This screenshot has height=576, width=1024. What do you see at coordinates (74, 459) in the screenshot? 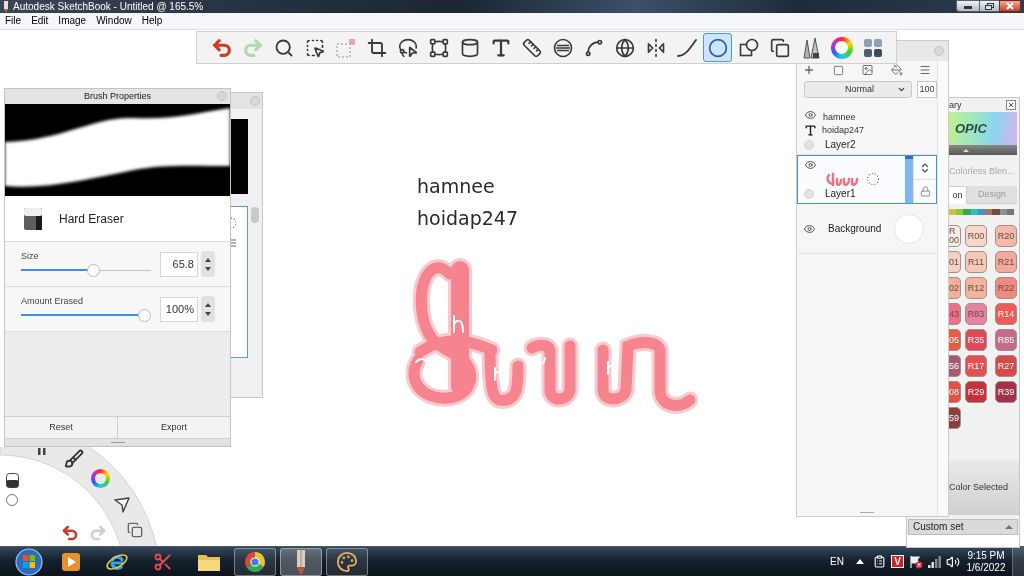
I see `brush-icon` at bounding box center [74, 459].